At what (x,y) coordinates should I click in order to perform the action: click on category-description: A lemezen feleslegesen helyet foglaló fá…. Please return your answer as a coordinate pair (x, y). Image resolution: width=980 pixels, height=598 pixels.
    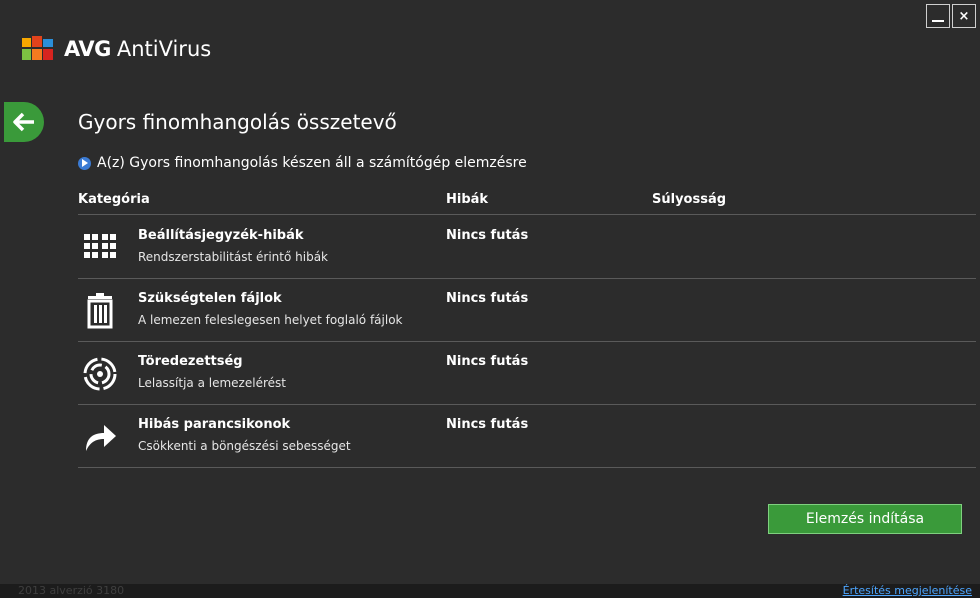
    Looking at the image, I should click on (270, 320).